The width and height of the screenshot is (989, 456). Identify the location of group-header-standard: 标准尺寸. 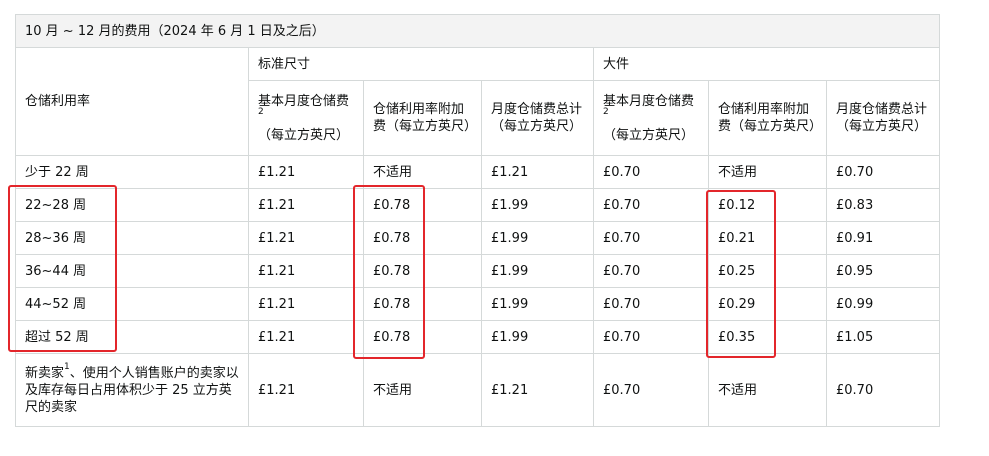
(421, 64).